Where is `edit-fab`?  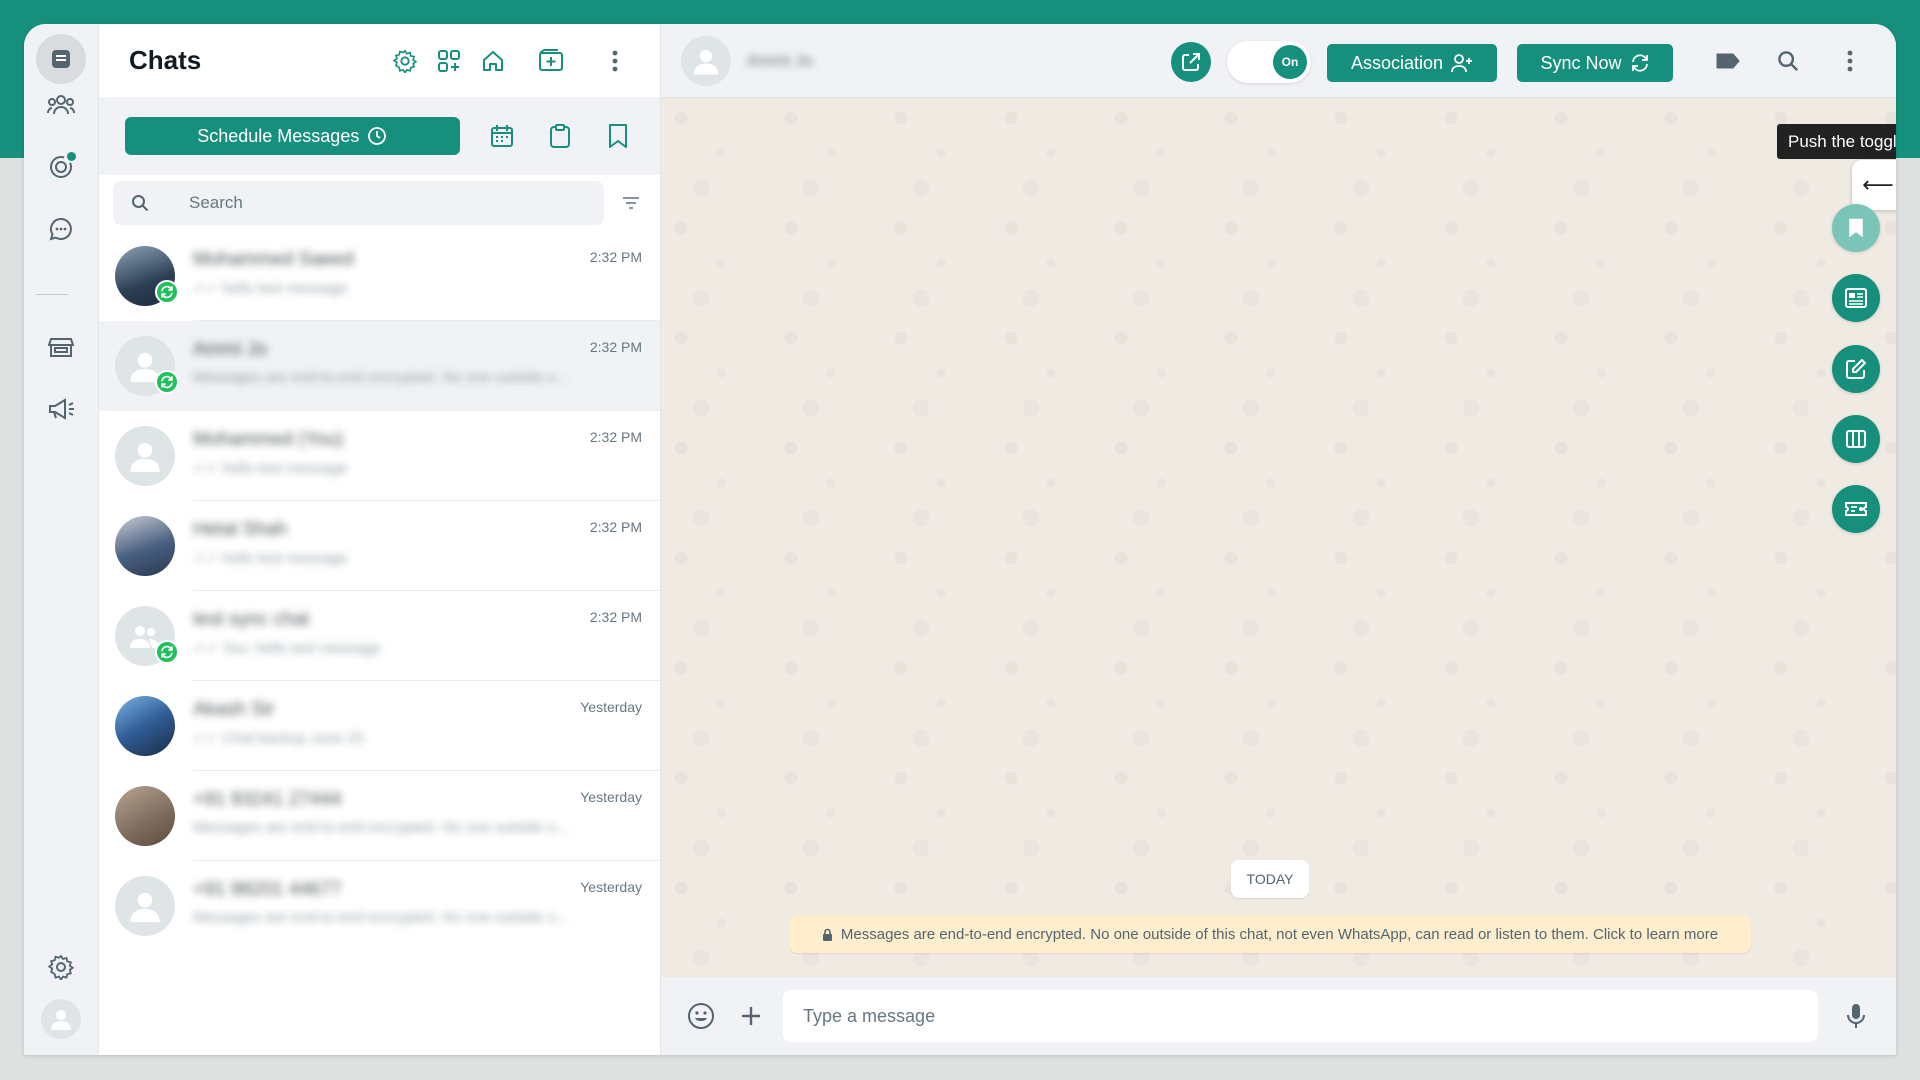 edit-fab is located at coordinates (1856, 369).